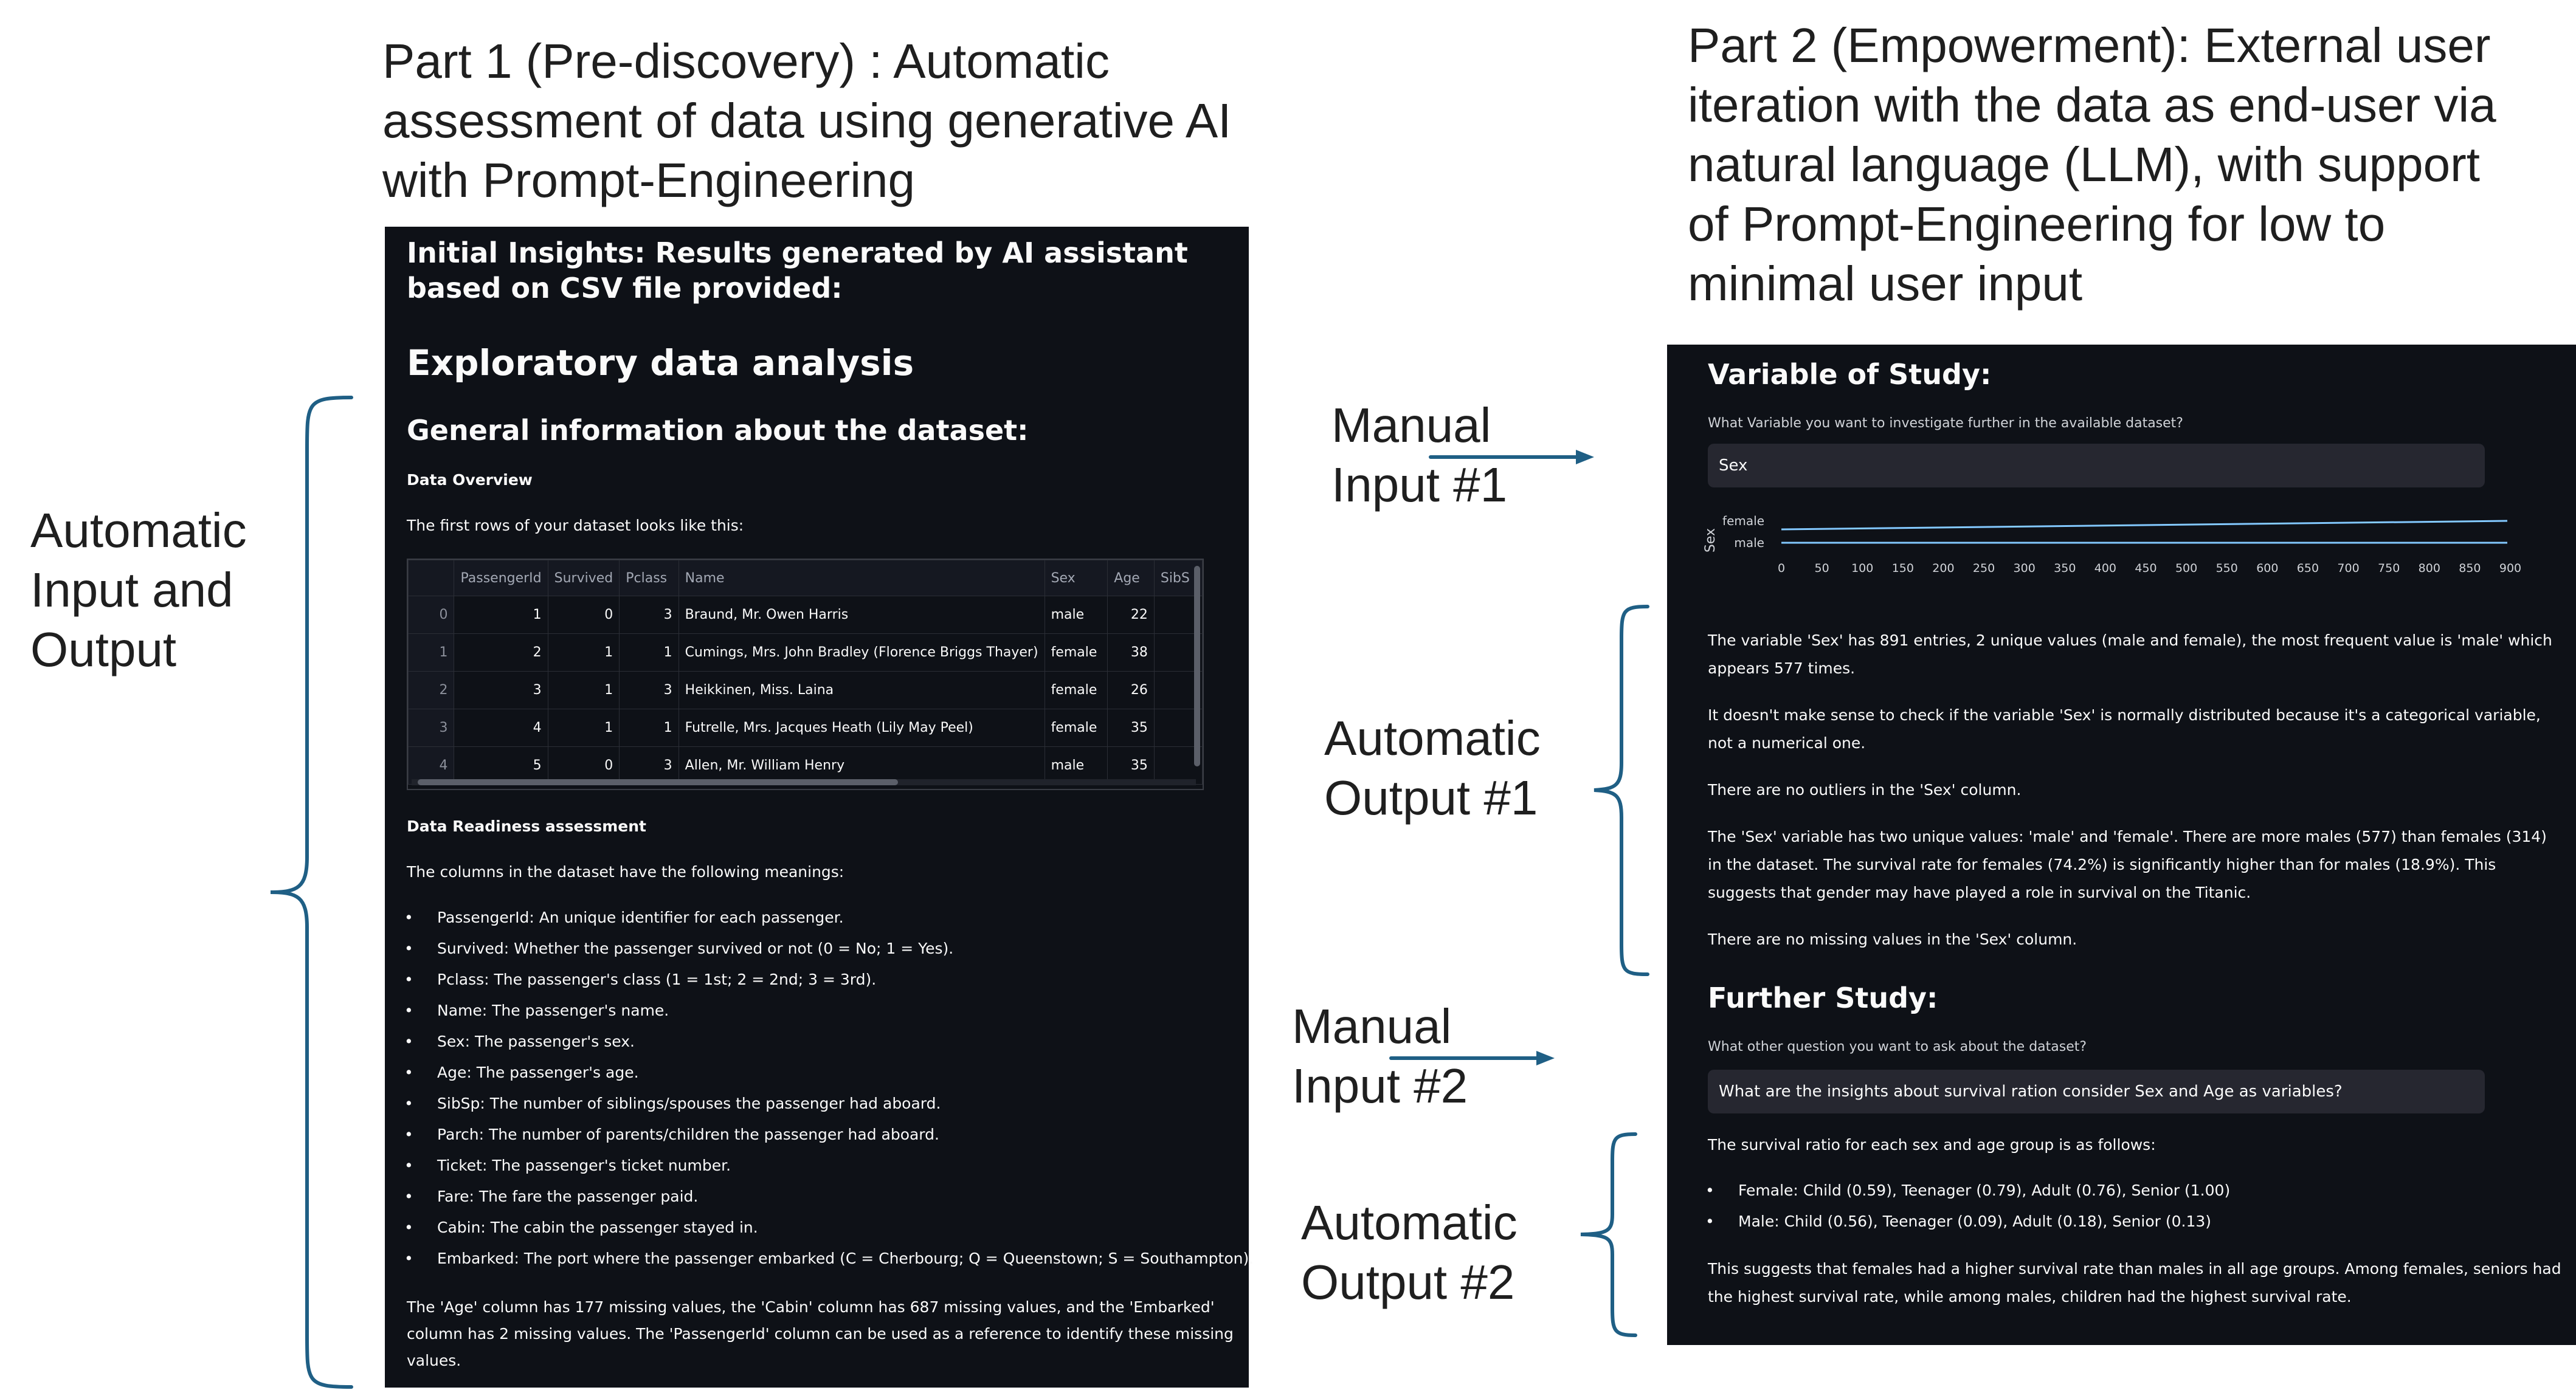  I want to click on chart-tick-label: 650, so click(2308, 568).